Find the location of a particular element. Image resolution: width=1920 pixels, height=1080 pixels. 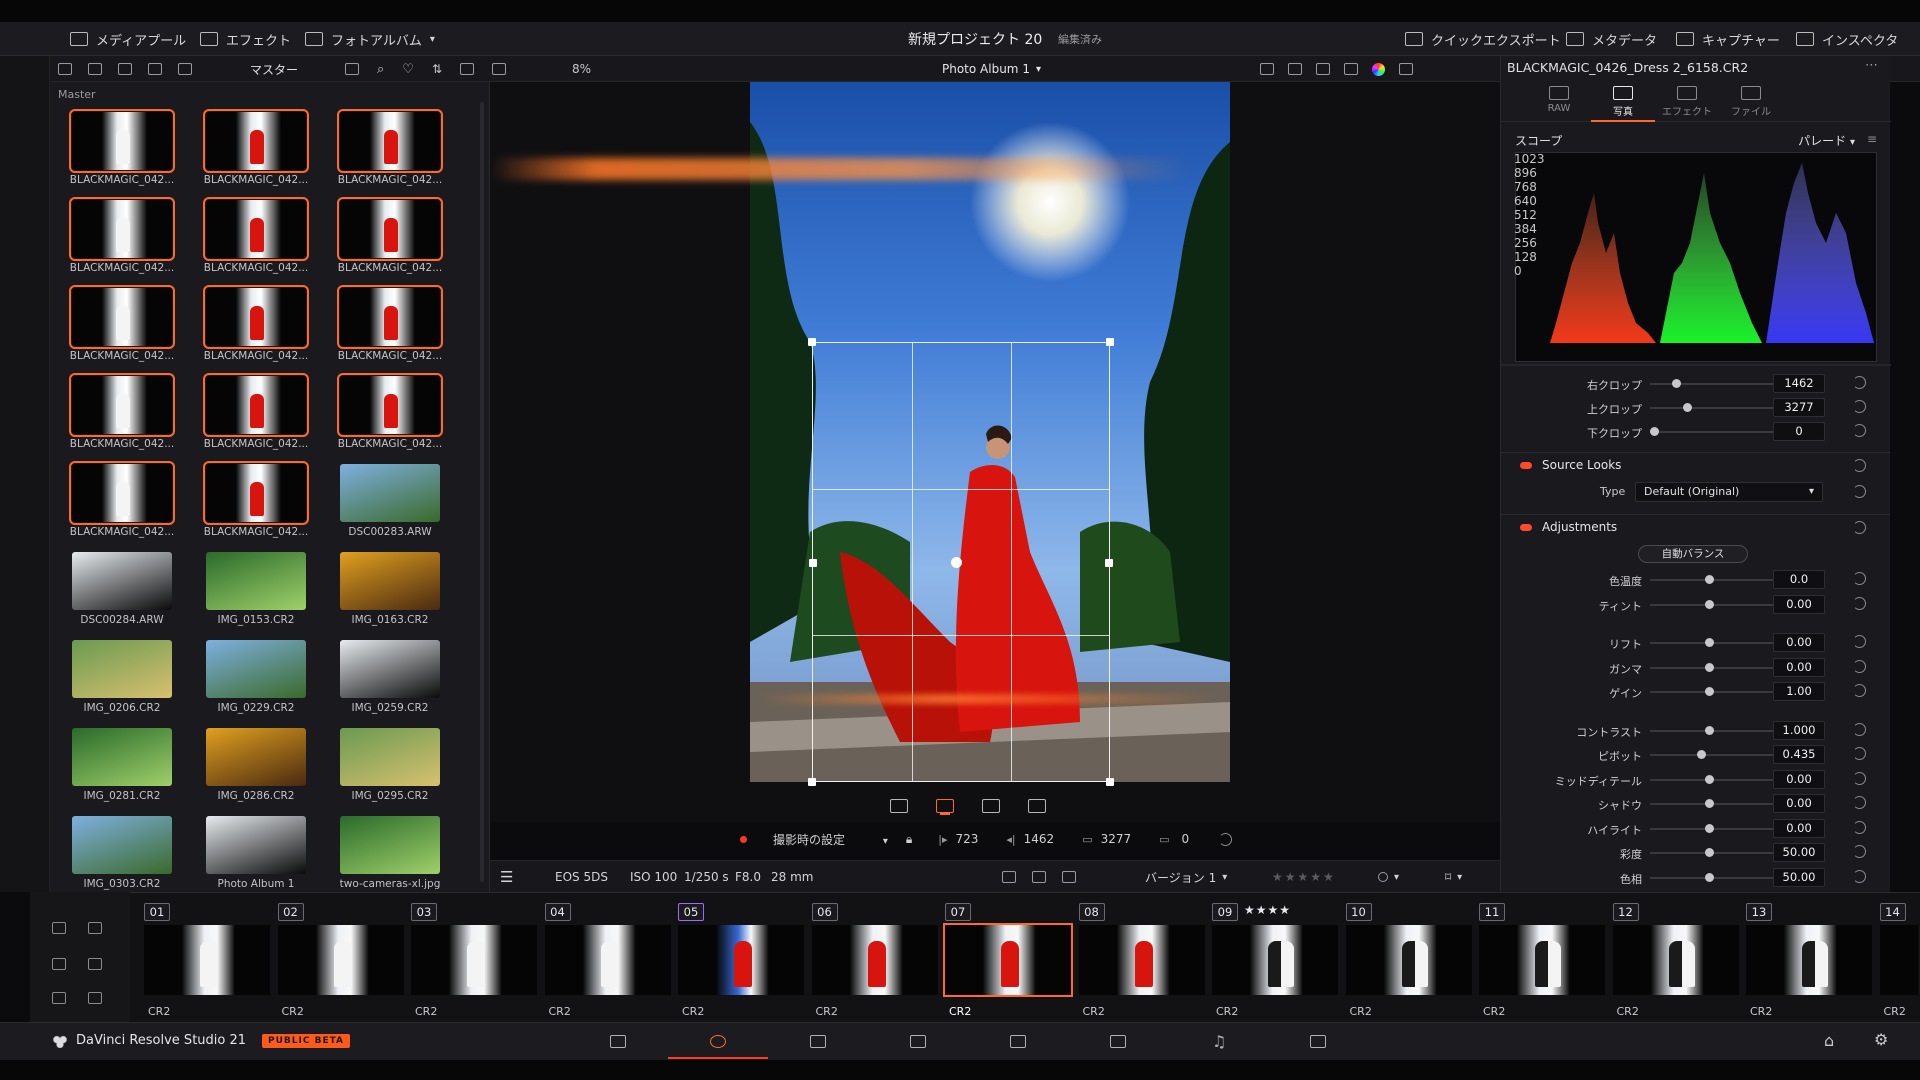

media-thumbnail: IMG_0303.CR2 is located at coordinates (126, 855).